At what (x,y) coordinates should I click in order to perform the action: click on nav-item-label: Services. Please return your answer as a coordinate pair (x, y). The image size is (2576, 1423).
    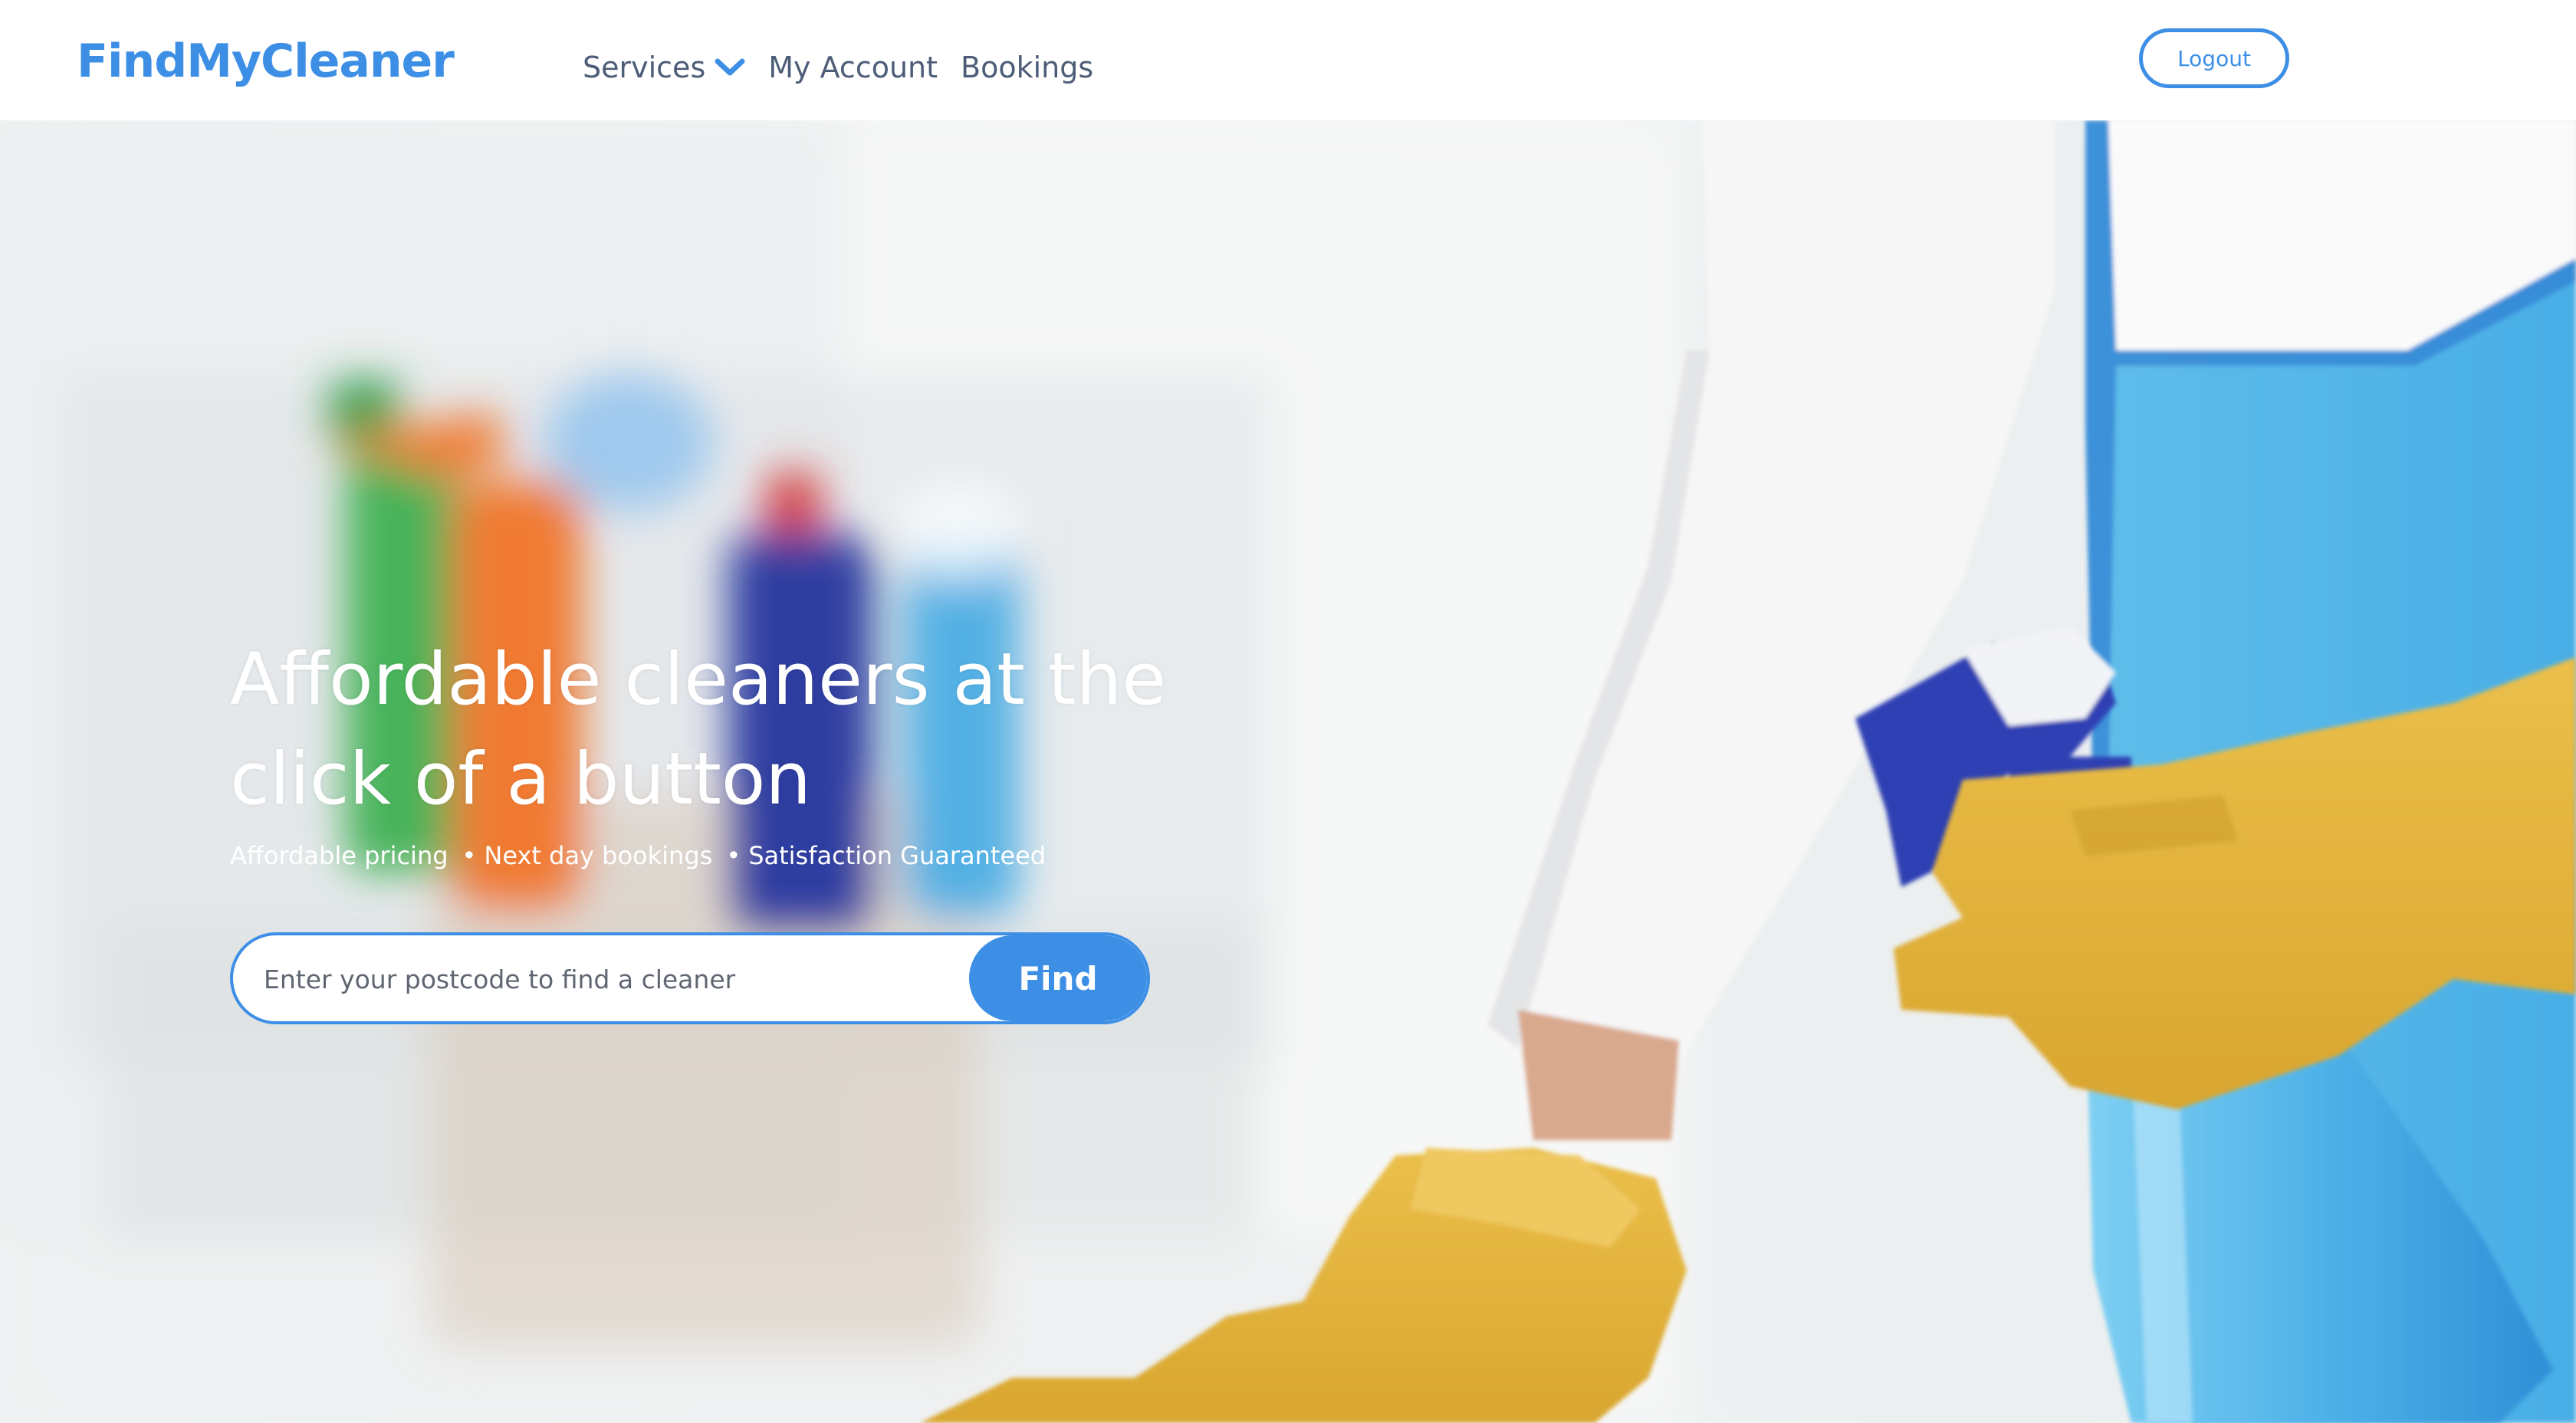
    Looking at the image, I should click on (645, 67).